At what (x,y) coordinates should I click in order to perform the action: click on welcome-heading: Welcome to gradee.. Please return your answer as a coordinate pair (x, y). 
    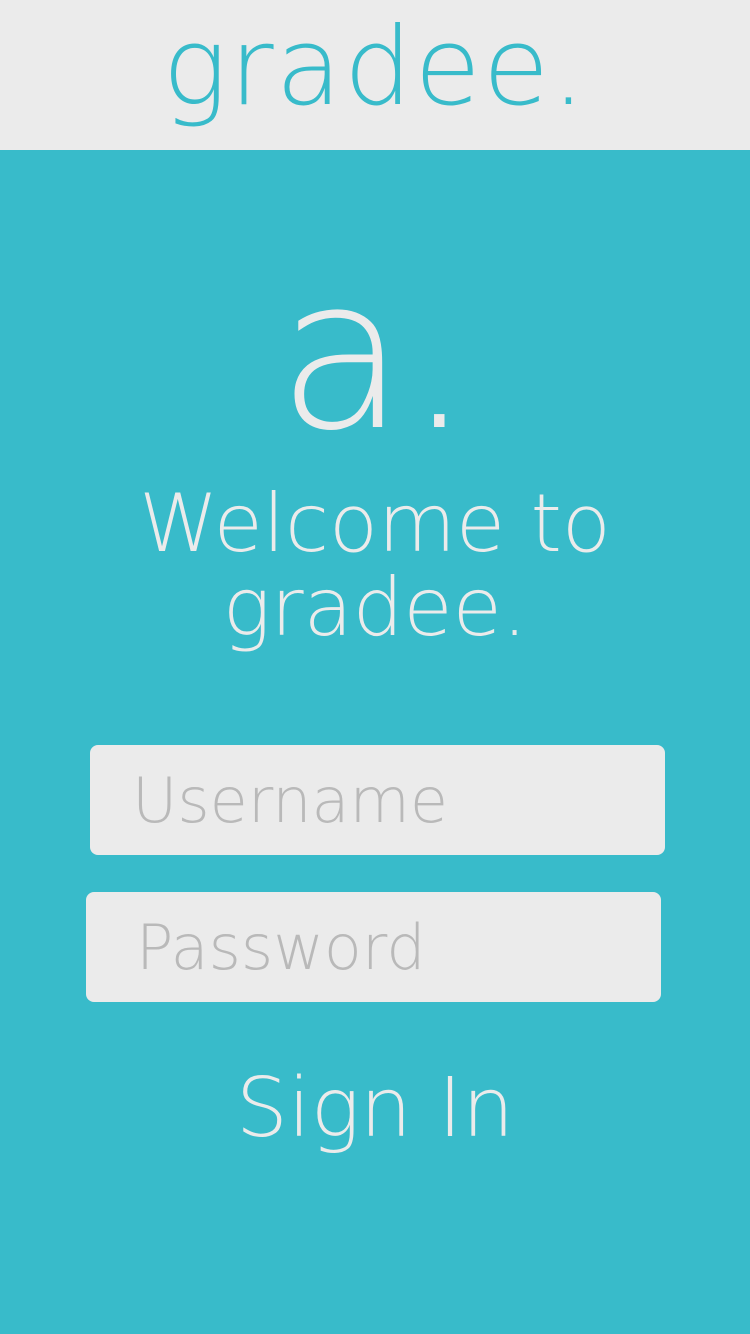
    Looking at the image, I should click on (375, 566).